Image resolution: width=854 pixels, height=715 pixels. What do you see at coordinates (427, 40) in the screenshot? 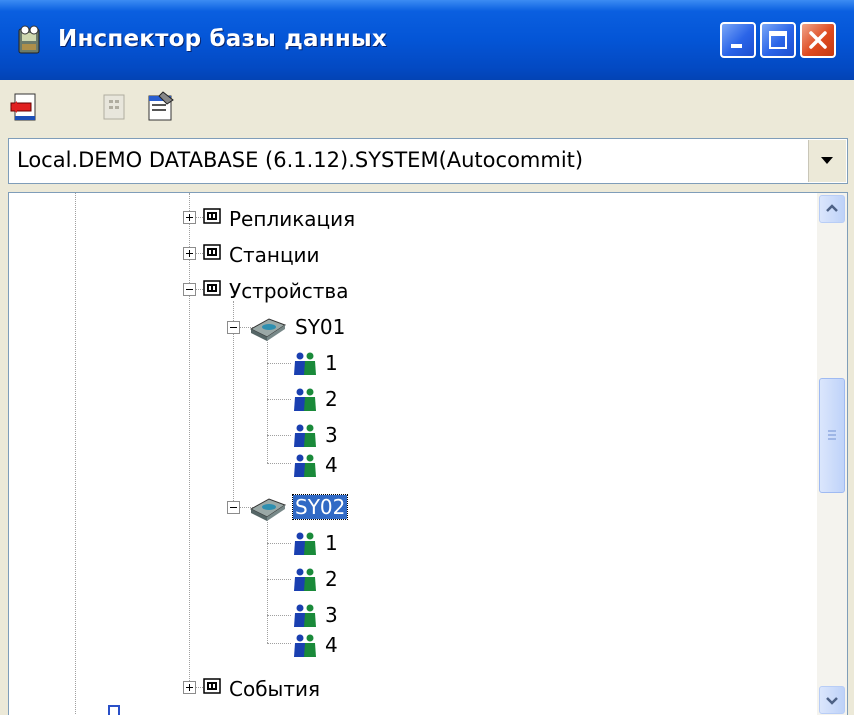
I see `title-bar: Инспектор базы данных` at bounding box center [427, 40].